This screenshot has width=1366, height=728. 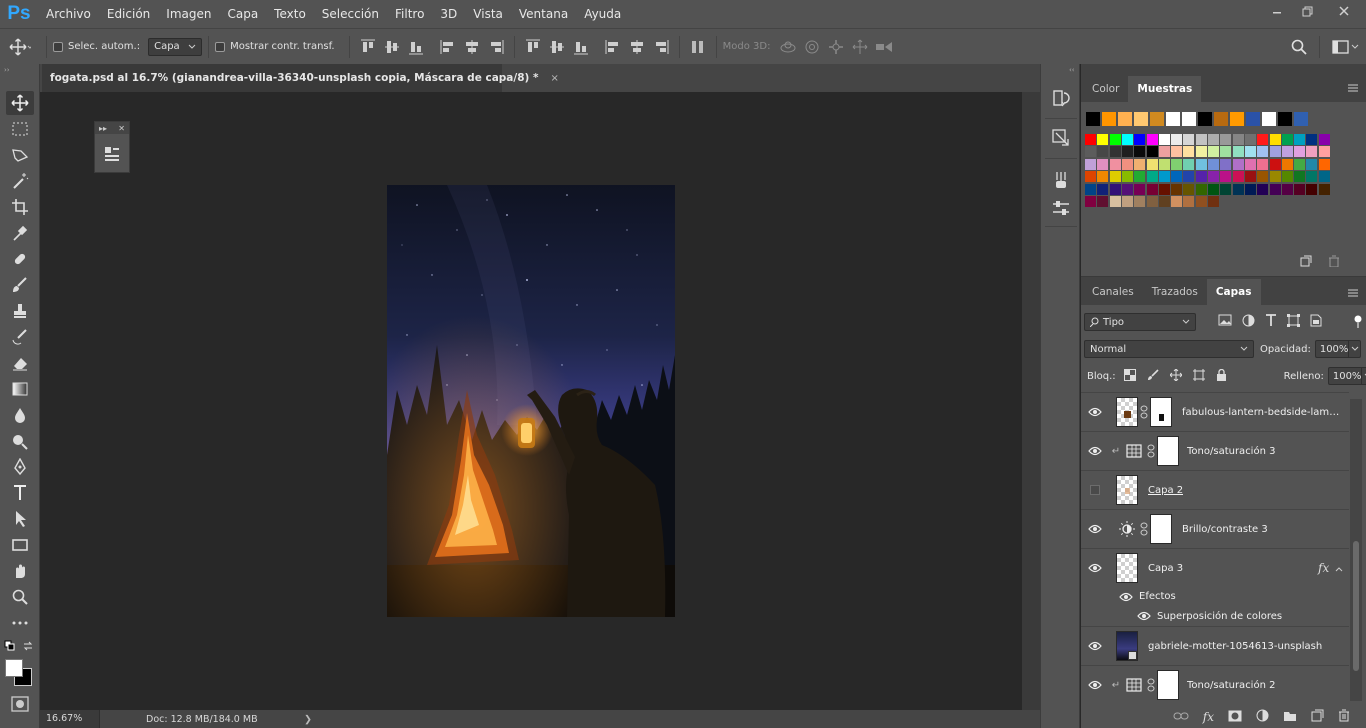 What do you see at coordinates (1215, 645) in the screenshot?
I see `layer-row: gabriele-motter-1054613-unsplash` at bounding box center [1215, 645].